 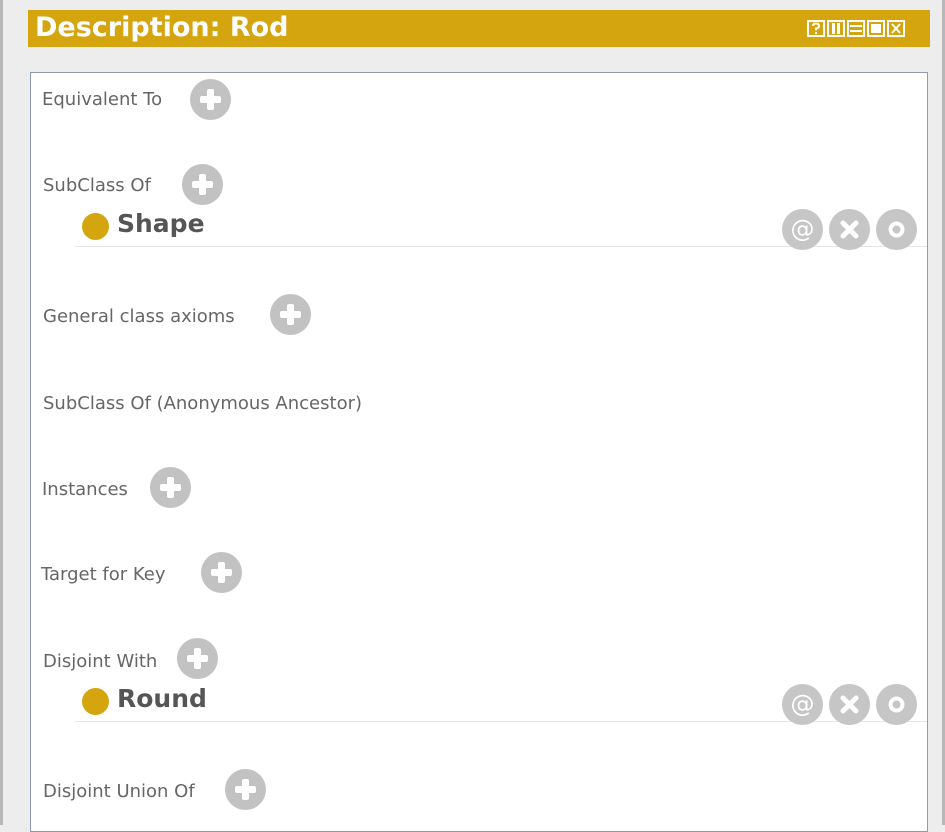 What do you see at coordinates (836, 28) in the screenshot?
I see `float-icon` at bounding box center [836, 28].